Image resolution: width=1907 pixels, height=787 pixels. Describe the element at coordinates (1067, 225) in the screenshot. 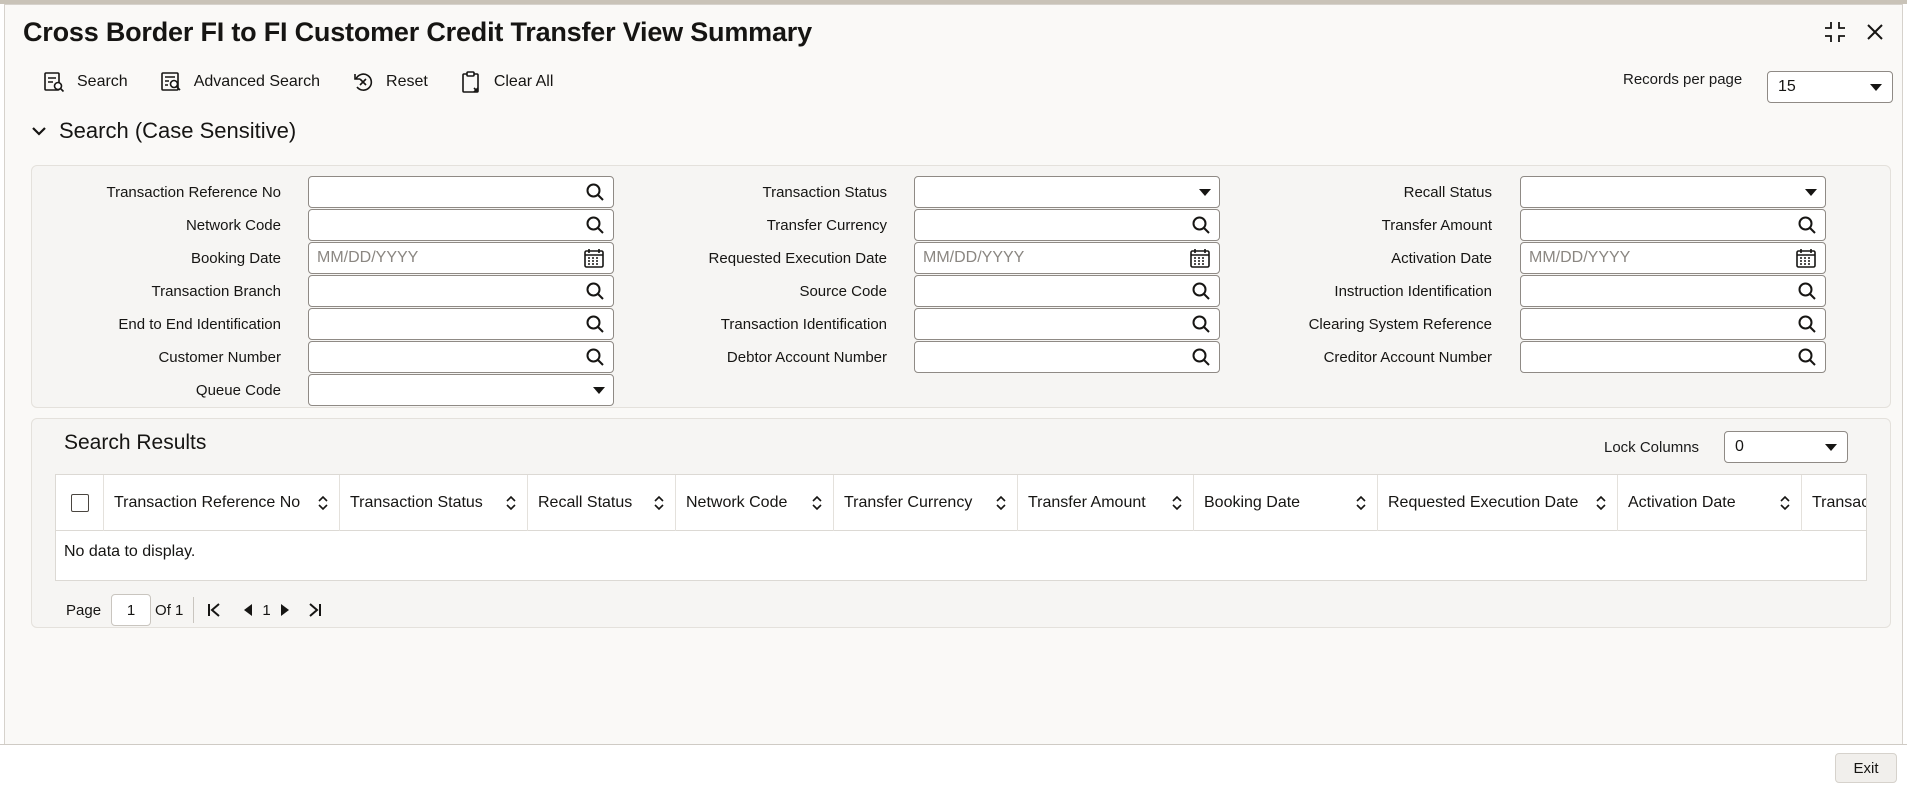

I see `transfer-currency-input` at that location.